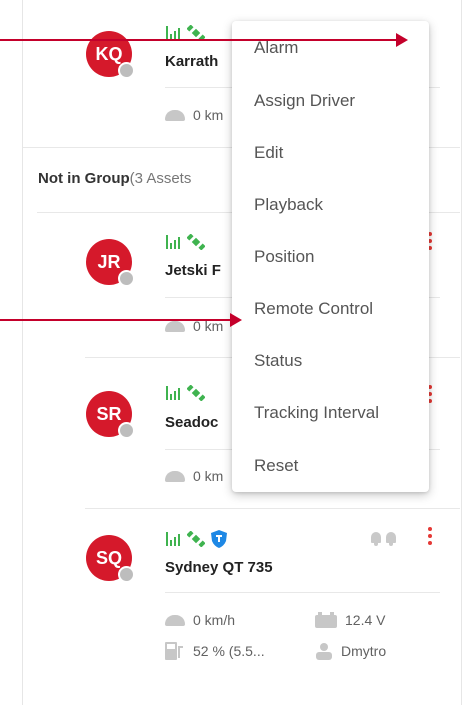 This screenshot has width=465, height=705. What do you see at coordinates (191, 61) in the screenshot?
I see `asset-name: Karrath` at bounding box center [191, 61].